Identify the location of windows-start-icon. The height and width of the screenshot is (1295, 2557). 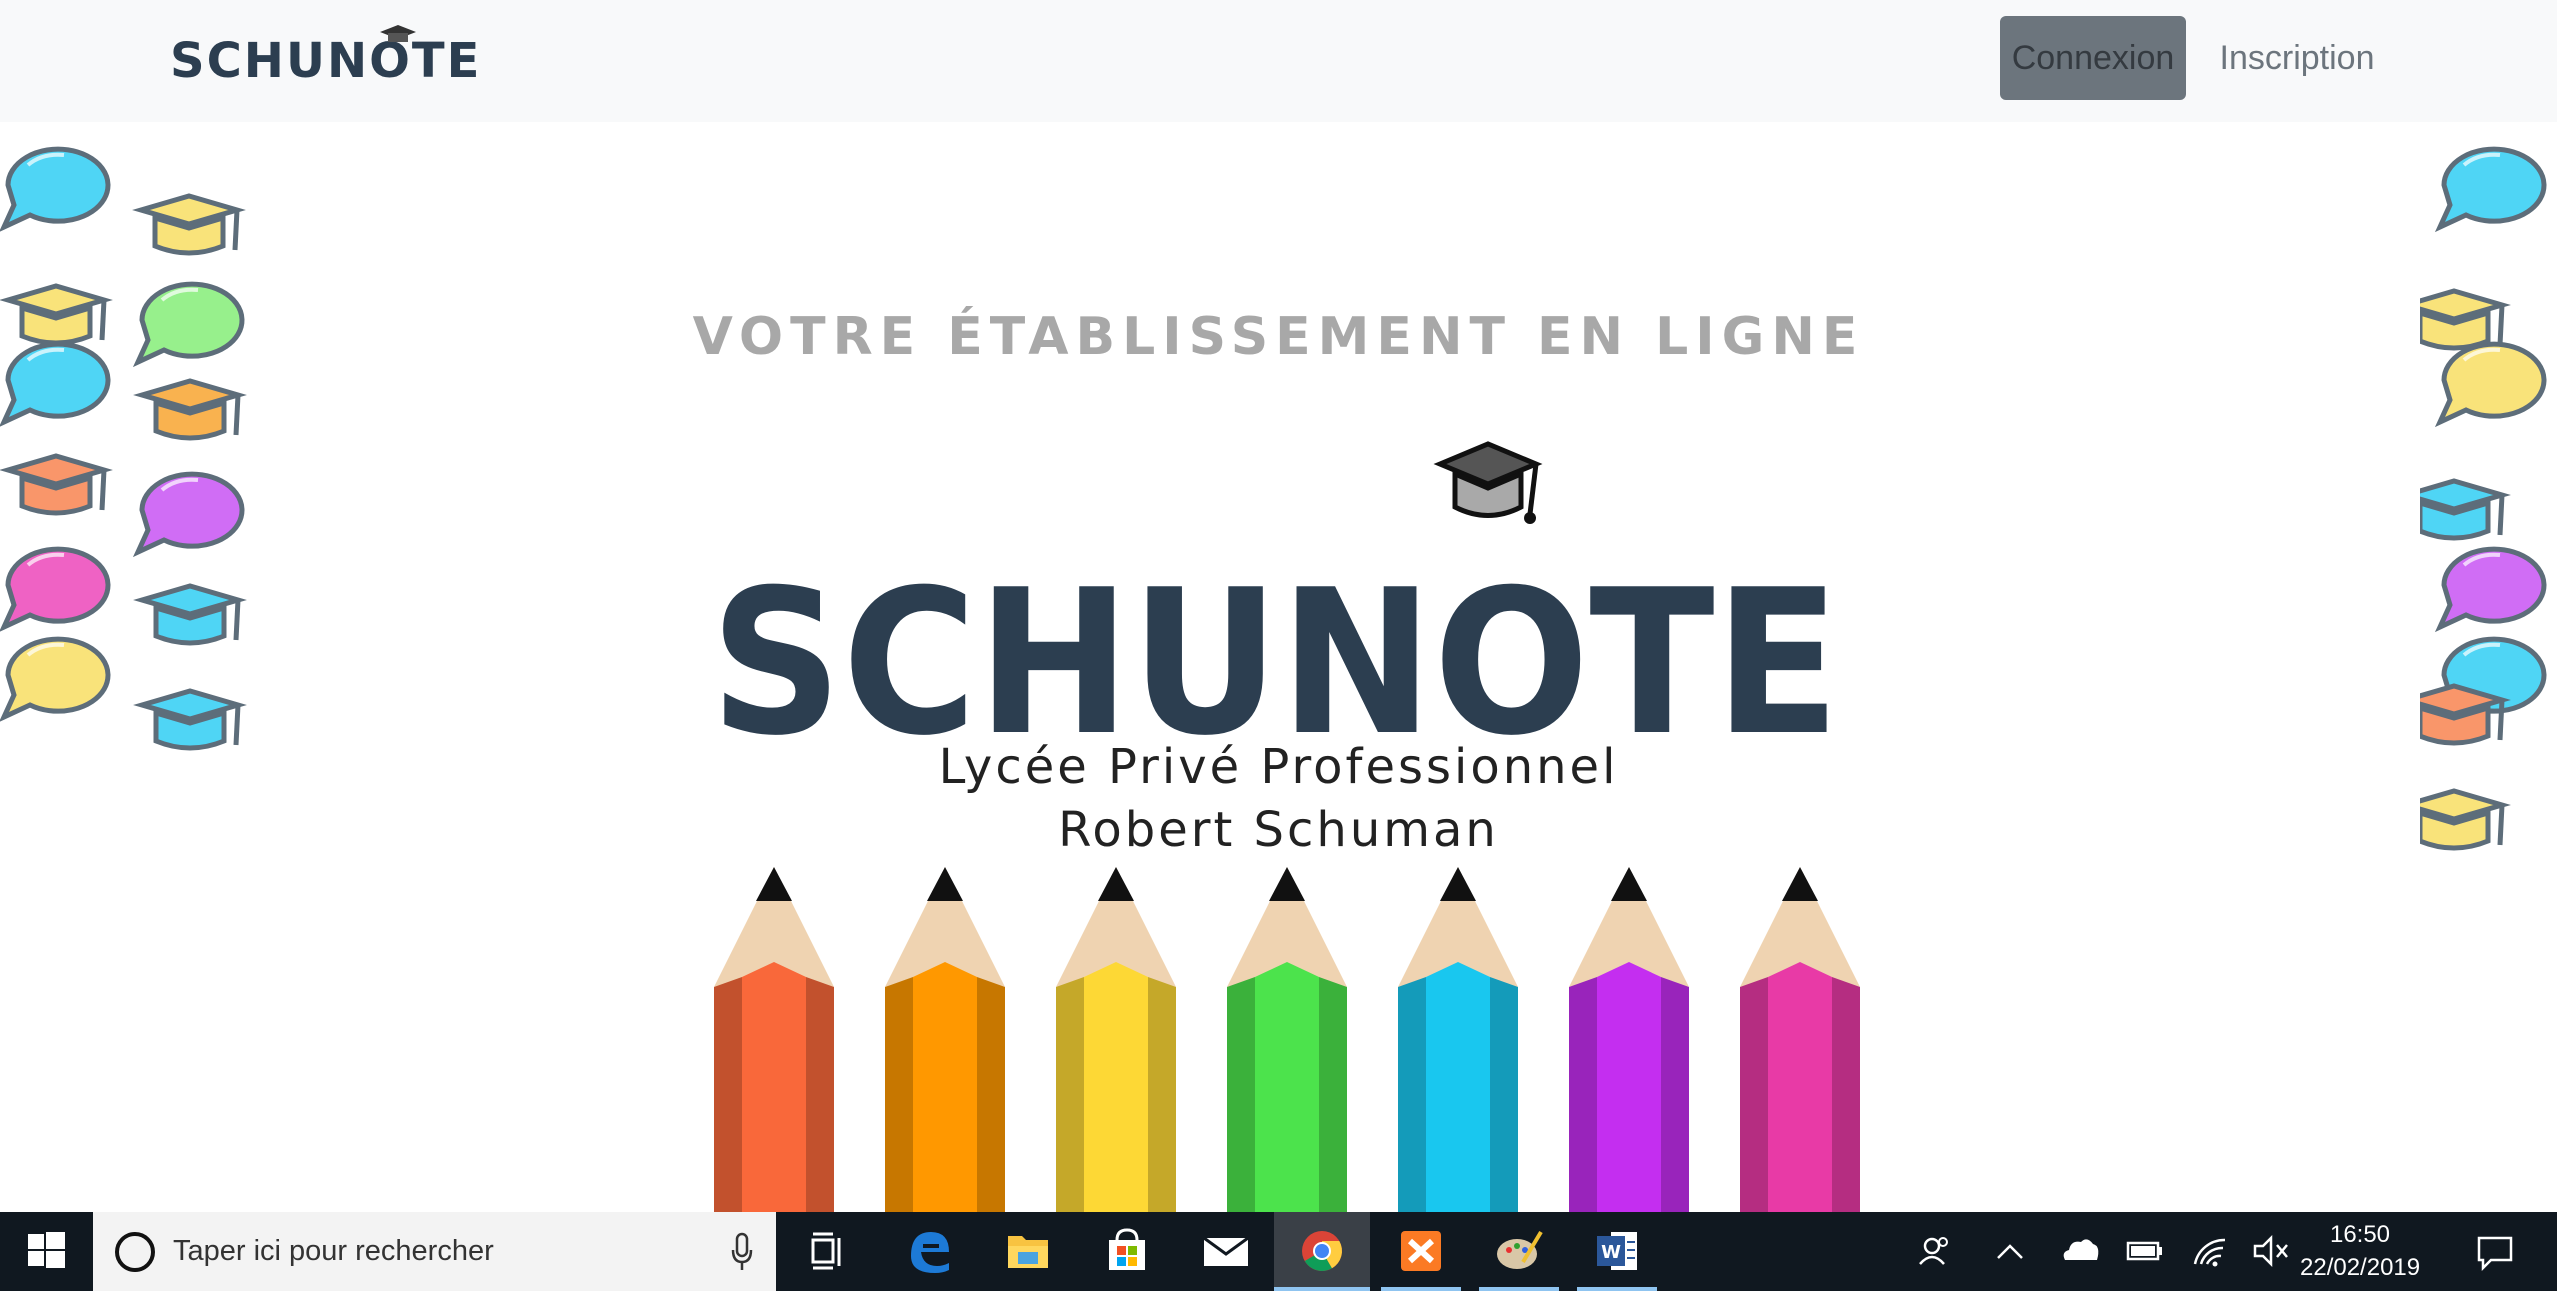
(46, 1251).